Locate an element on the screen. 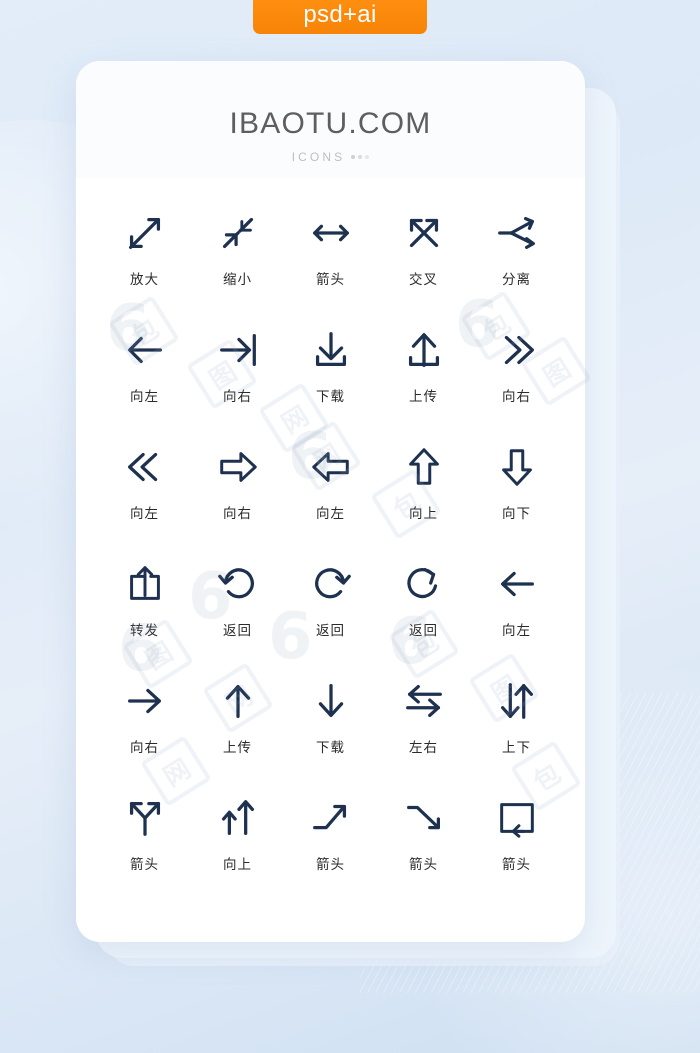  chevron-double-left-icon is located at coordinates (145, 467).